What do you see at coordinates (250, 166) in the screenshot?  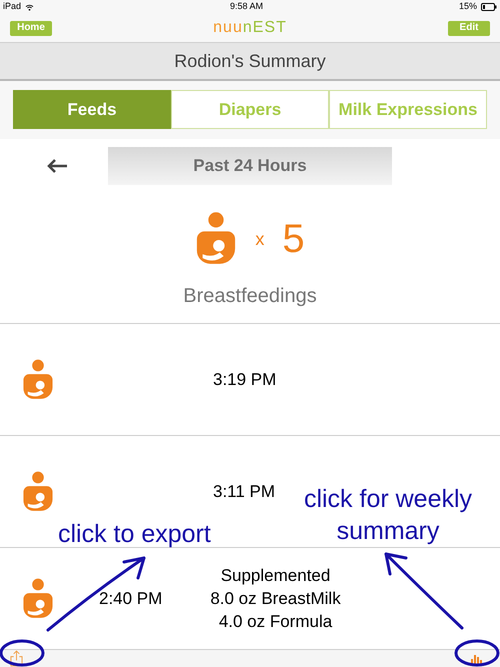 I see `period-header: Past 24 Hours` at bounding box center [250, 166].